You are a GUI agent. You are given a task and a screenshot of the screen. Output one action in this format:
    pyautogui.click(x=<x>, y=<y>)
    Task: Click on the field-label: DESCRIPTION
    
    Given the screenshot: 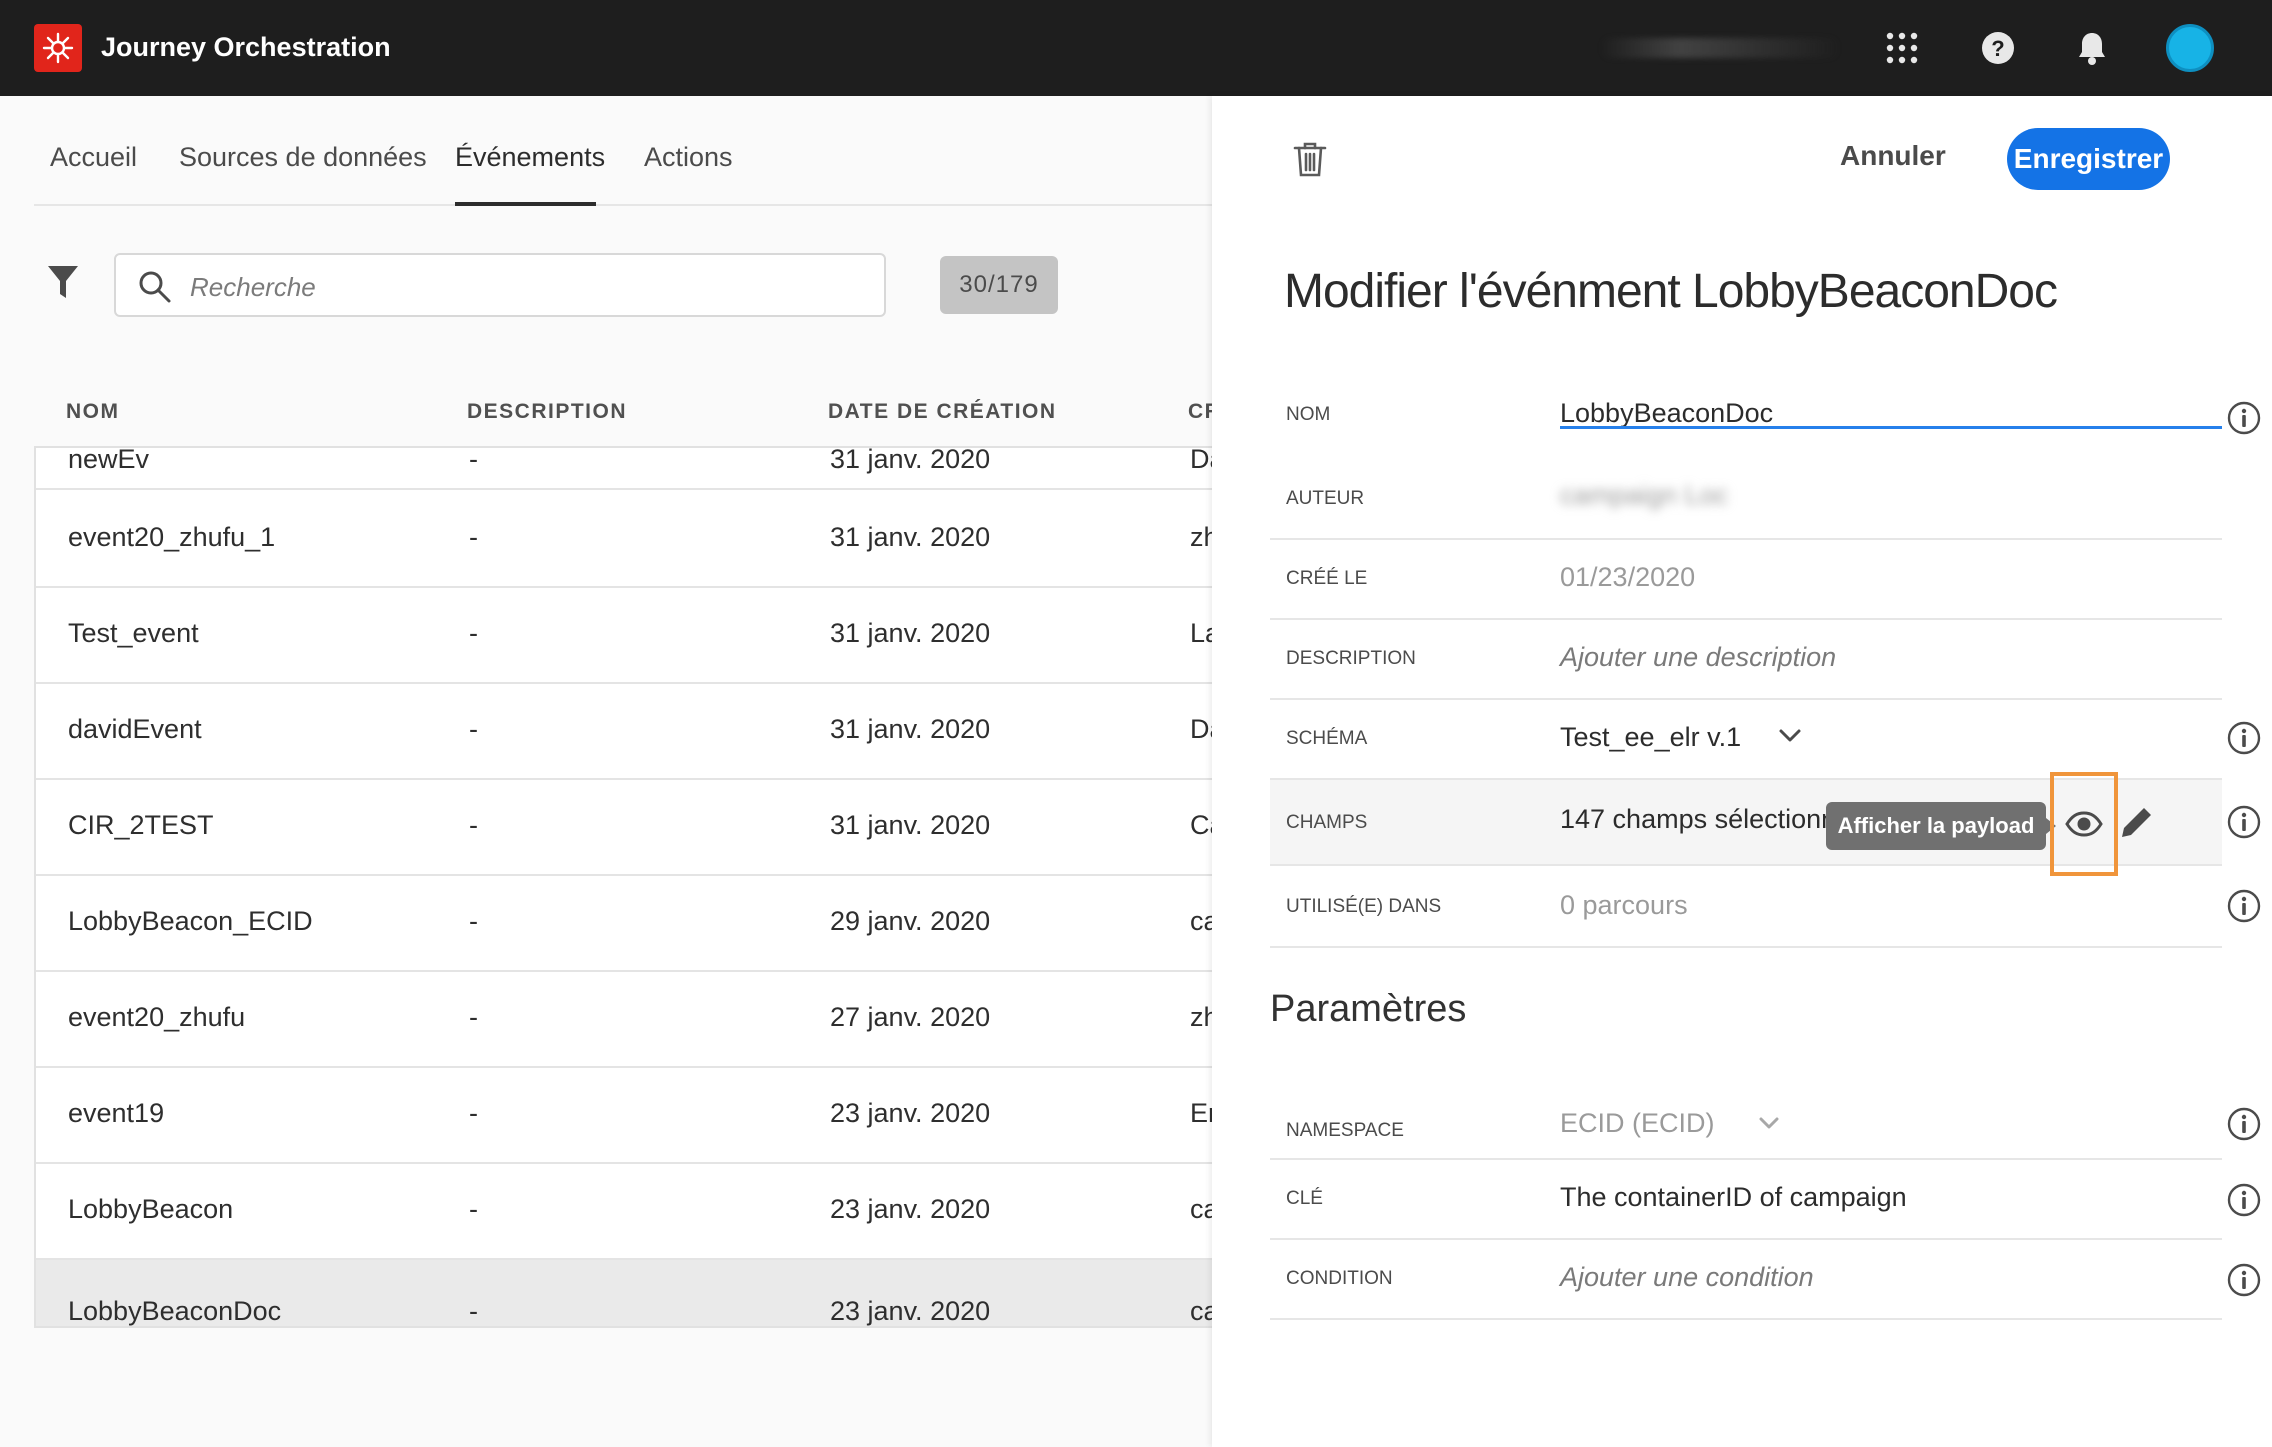 What is the action you would take?
    pyautogui.click(x=1351, y=658)
    